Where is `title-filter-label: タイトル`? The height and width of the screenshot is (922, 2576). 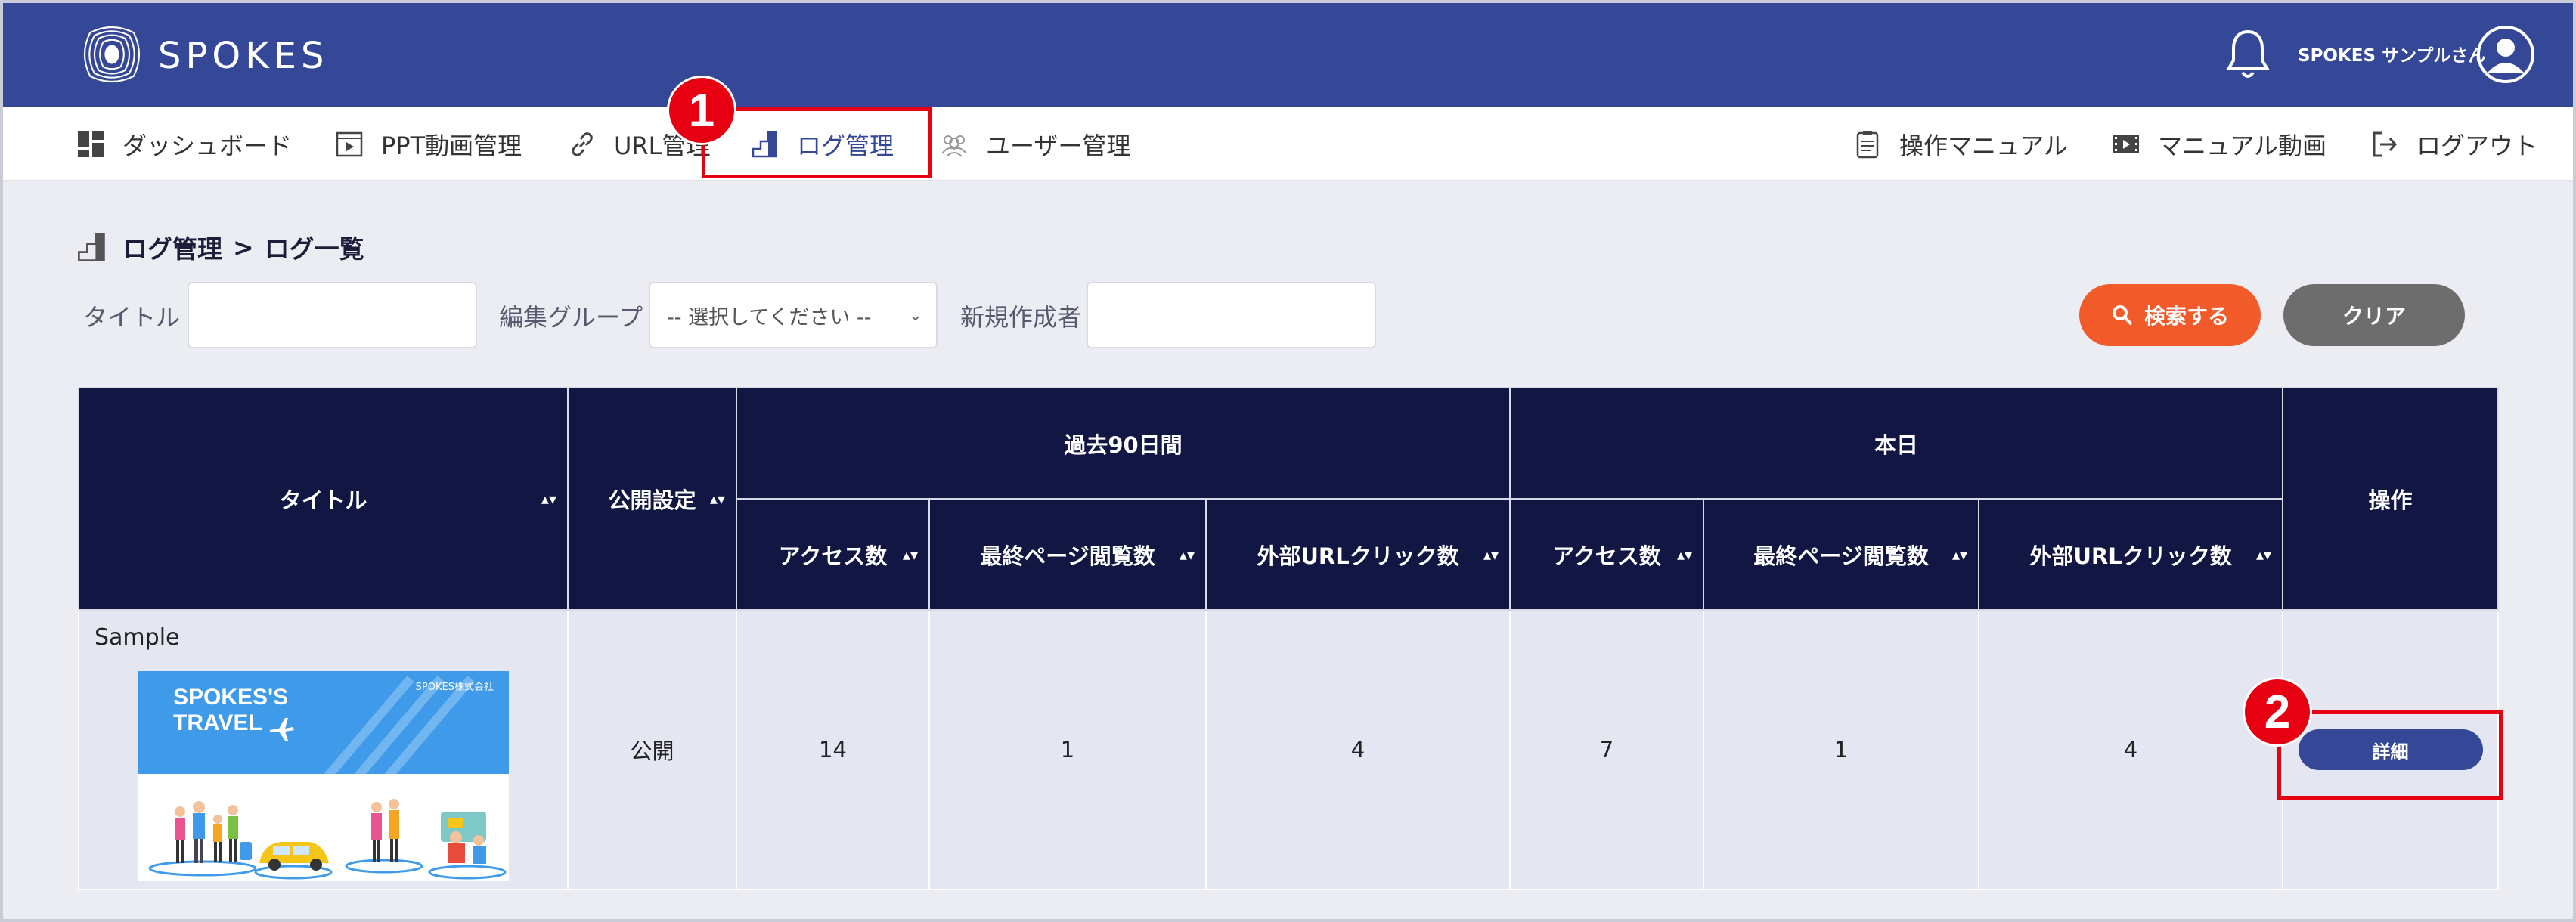 title-filter-label: タイトル is located at coordinates (132, 317).